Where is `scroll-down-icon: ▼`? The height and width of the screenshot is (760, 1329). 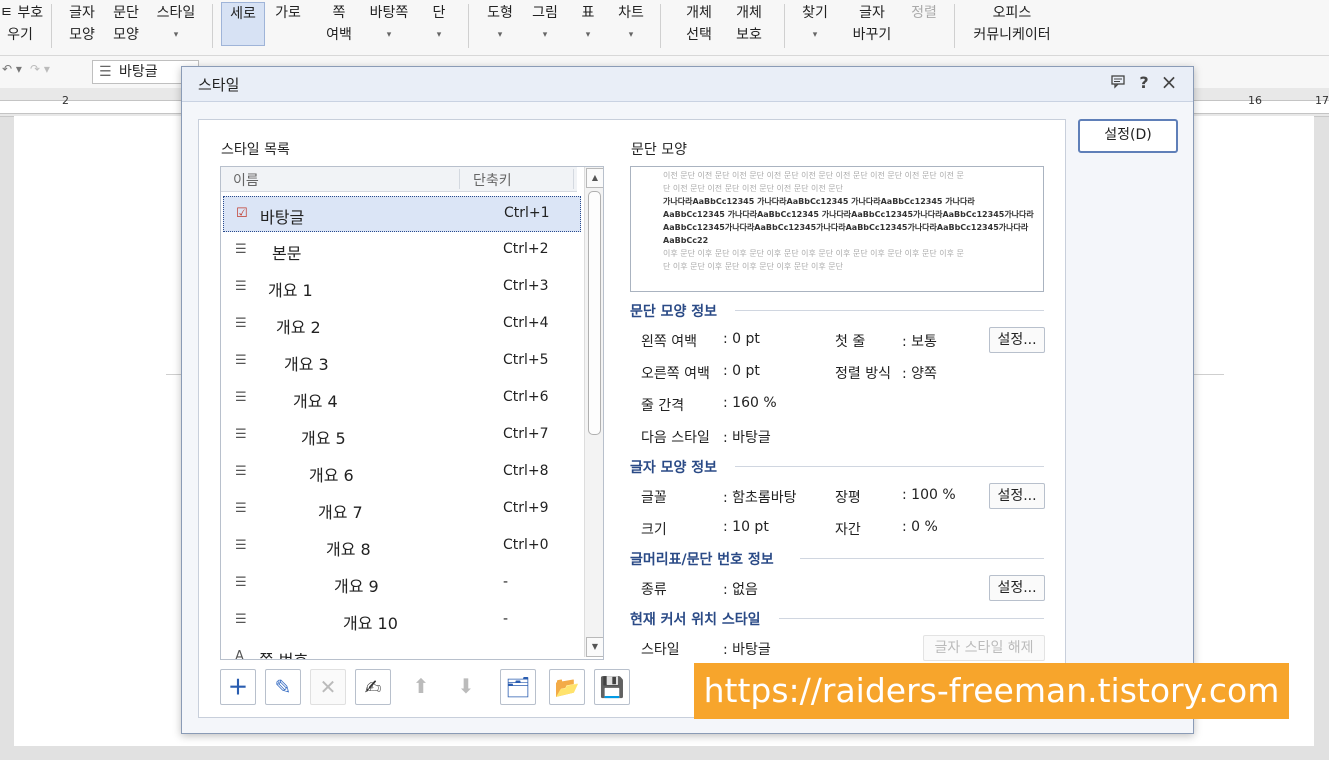 scroll-down-icon: ▼ is located at coordinates (594, 647).